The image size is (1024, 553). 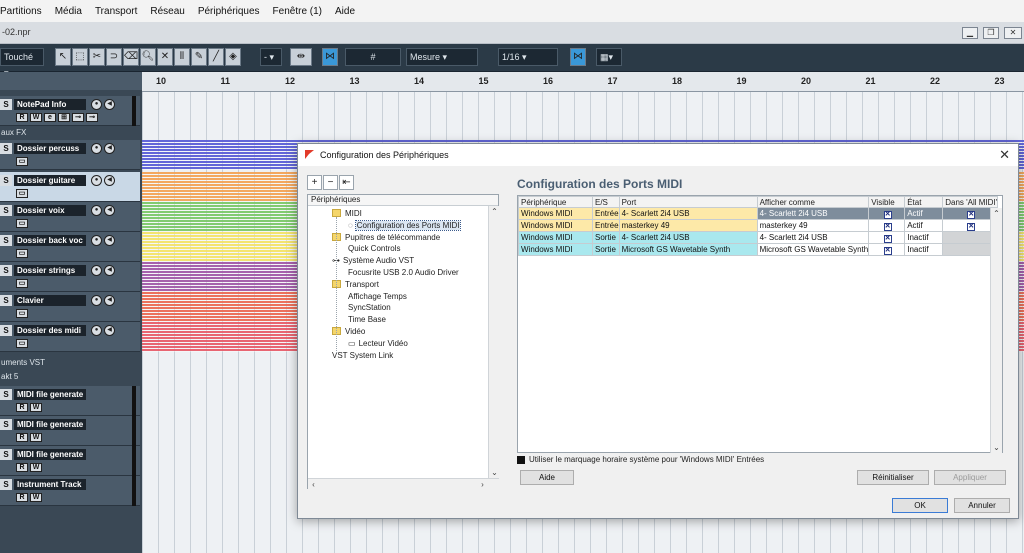 I want to click on add-device-button: +, so click(x=314, y=182).